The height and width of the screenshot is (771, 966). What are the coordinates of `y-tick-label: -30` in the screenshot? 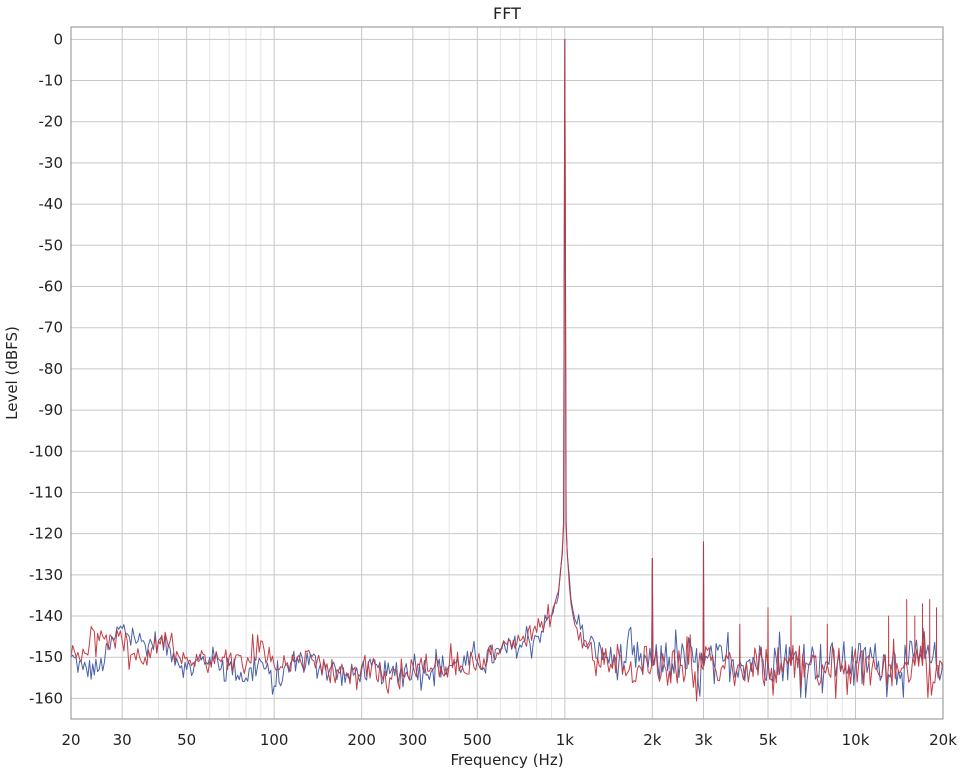 It's located at (51, 163).